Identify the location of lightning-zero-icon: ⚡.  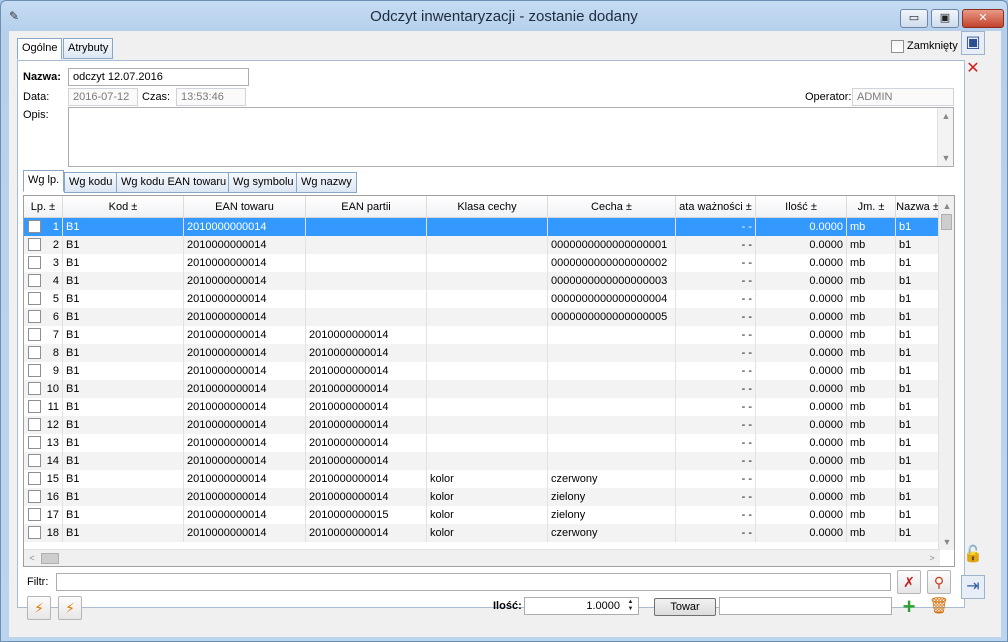
(70, 608).